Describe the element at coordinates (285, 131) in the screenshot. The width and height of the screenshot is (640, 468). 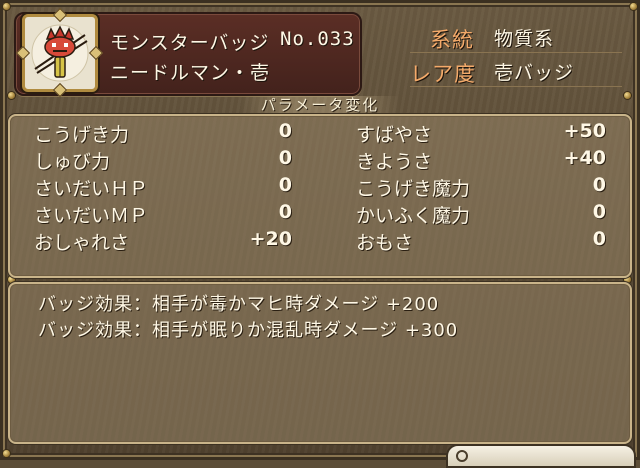
I see `stat-value-attack: 0` at that location.